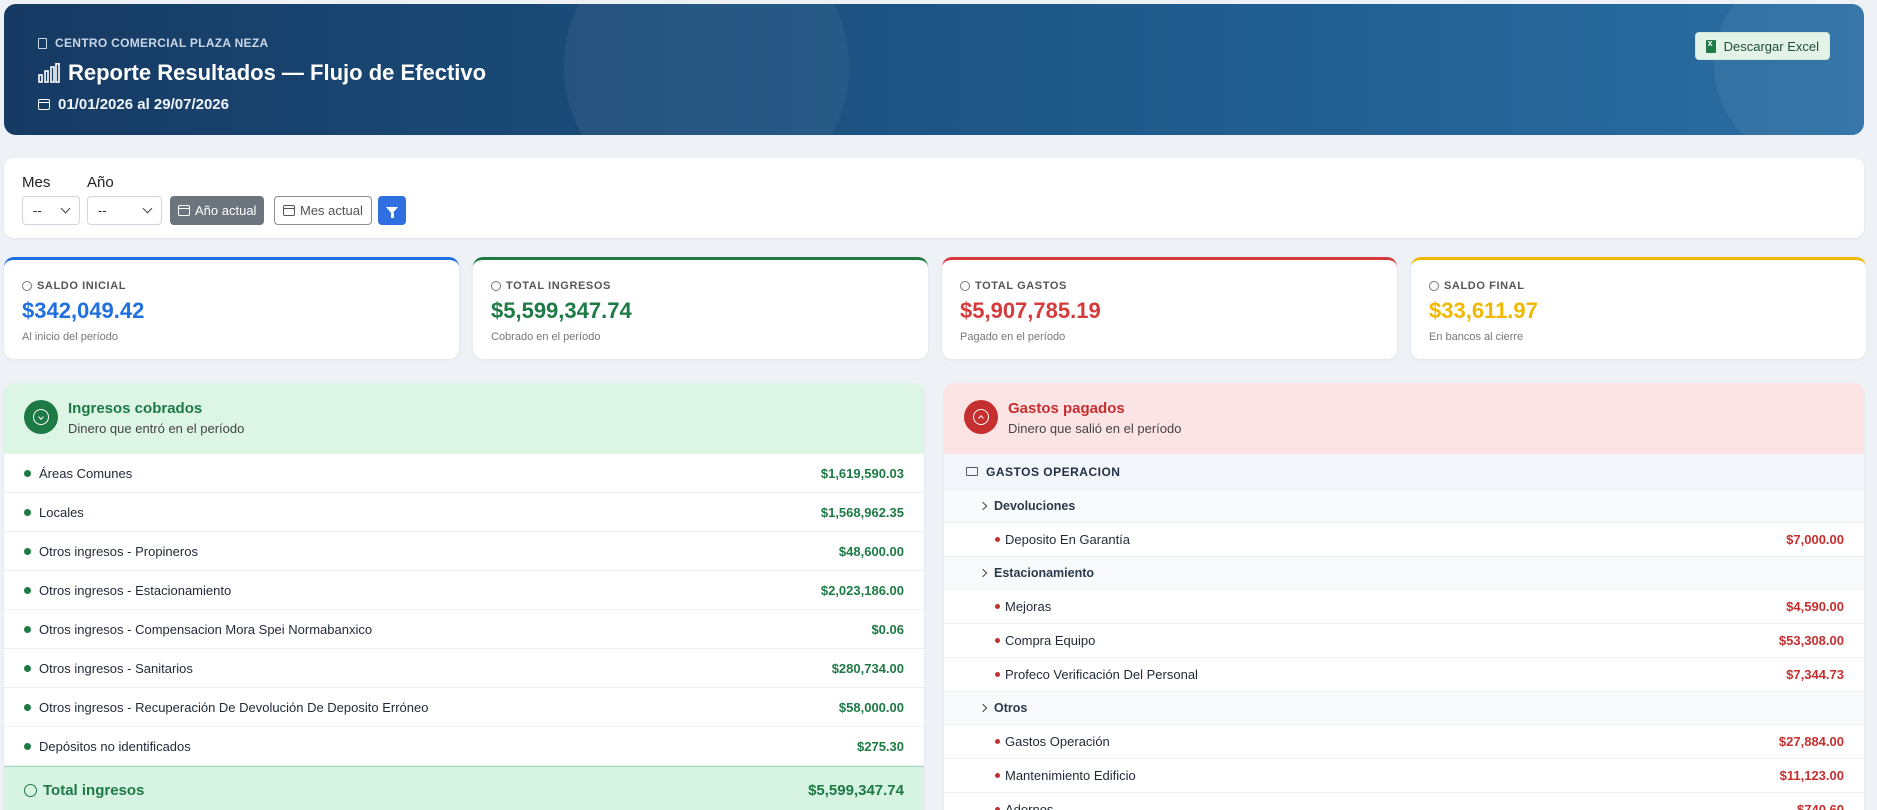 The image size is (1877, 810). What do you see at coordinates (1101, 674) in the screenshot?
I see `expense-row-name: Profeco Verificación Del Personal` at bounding box center [1101, 674].